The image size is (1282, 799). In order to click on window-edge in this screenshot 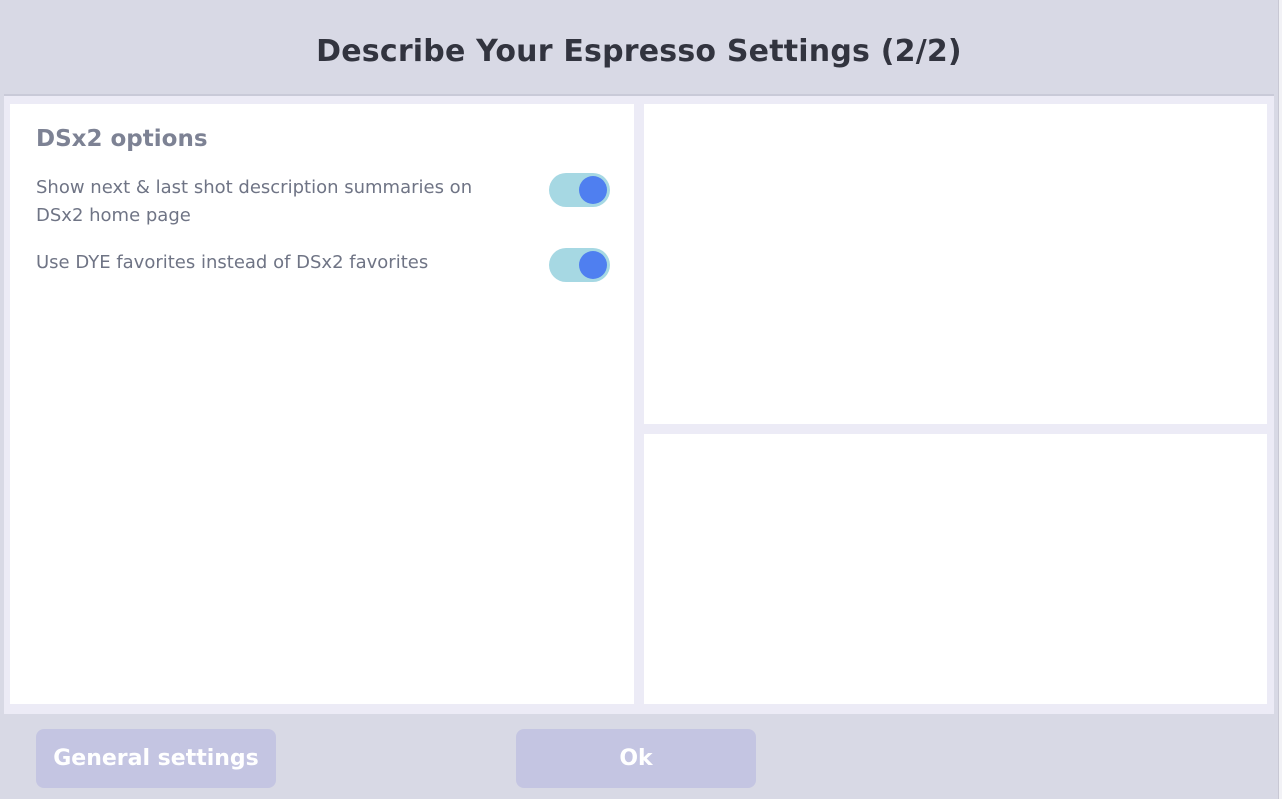, I will do `click(1280, 399)`.